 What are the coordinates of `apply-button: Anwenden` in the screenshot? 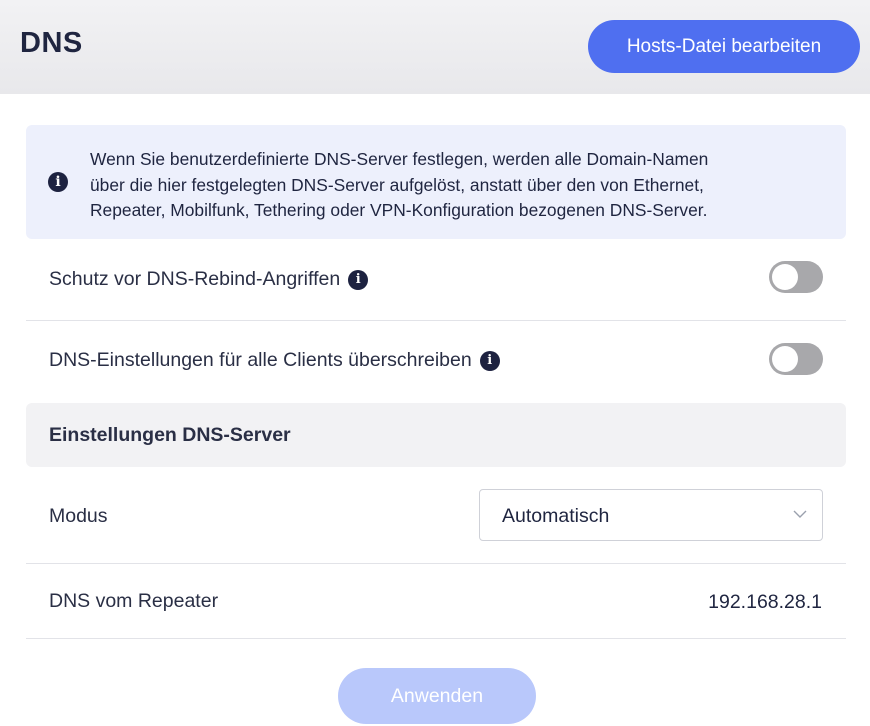 It's located at (437, 696).